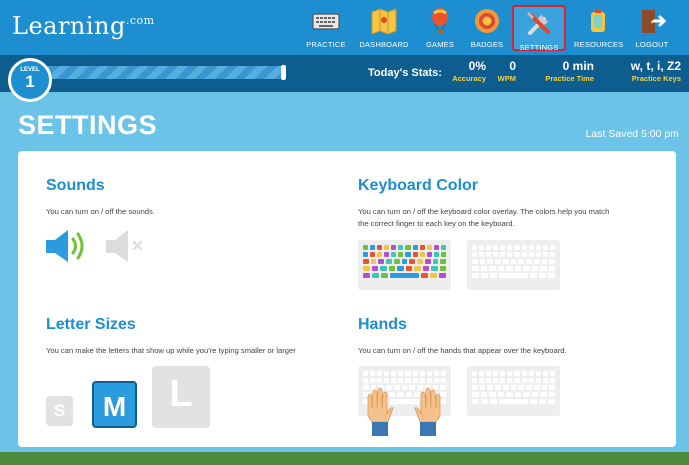 The image size is (689, 465). What do you see at coordinates (477, 66) in the screenshot?
I see `stat-accuracy-value: 0%` at bounding box center [477, 66].